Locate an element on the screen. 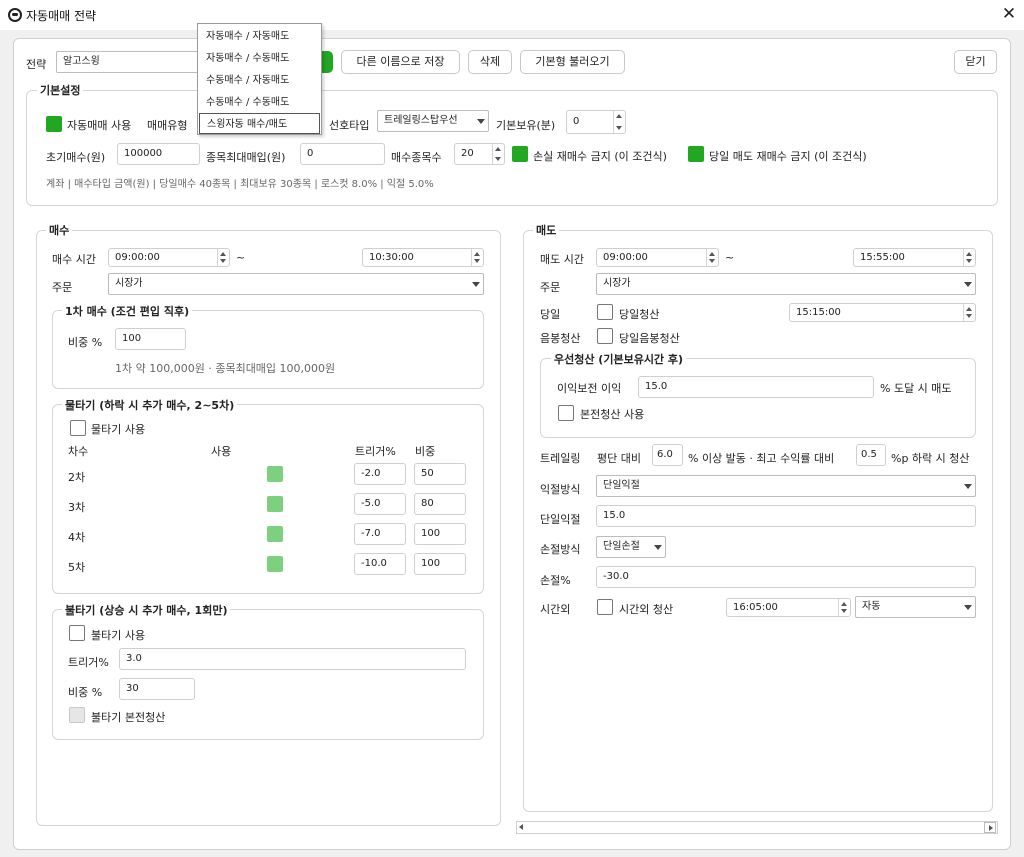 The height and width of the screenshot is (857, 1024). trailing-label: 트레일링 is located at coordinates (560, 458).